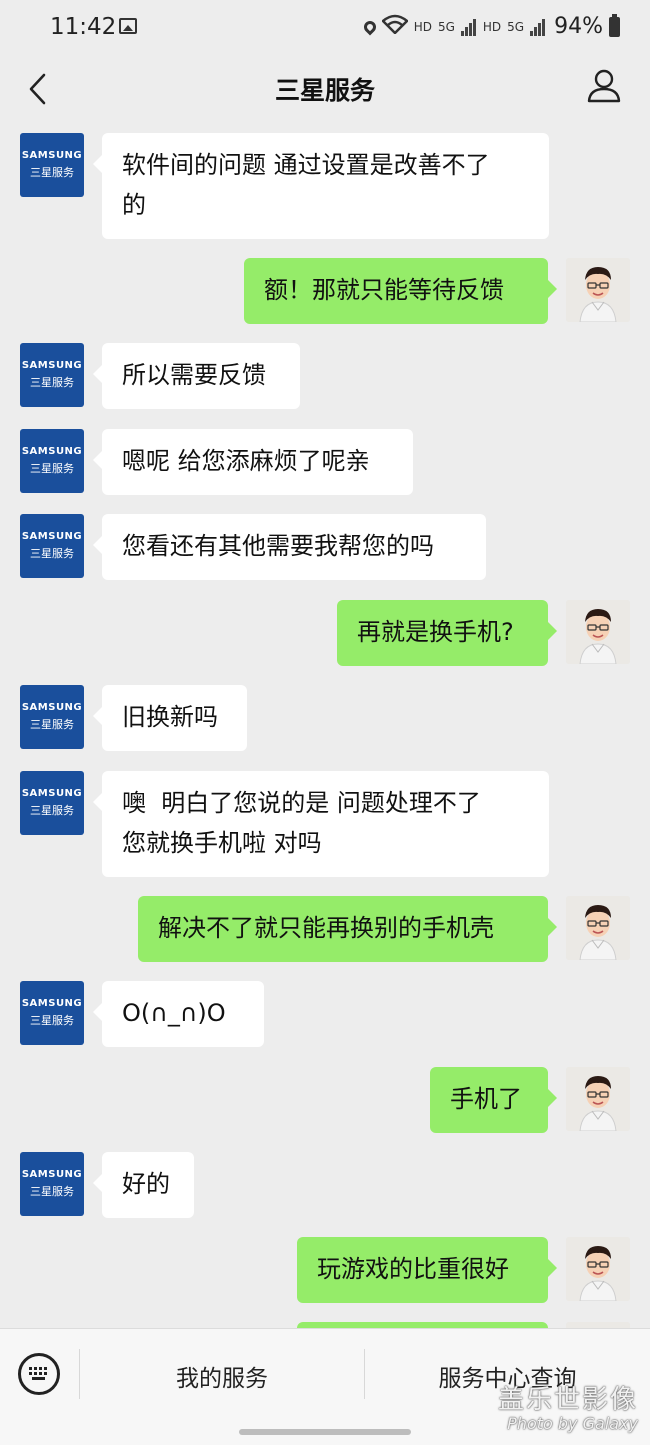 This screenshot has height=1445, width=650. What do you see at coordinates (321, 824) in the screenshot?
I see `incoming-message-bubble: 噢 明白了您说的是 问题处理不了 您就换手机啦 对吗` at bounding box center [321, 824].